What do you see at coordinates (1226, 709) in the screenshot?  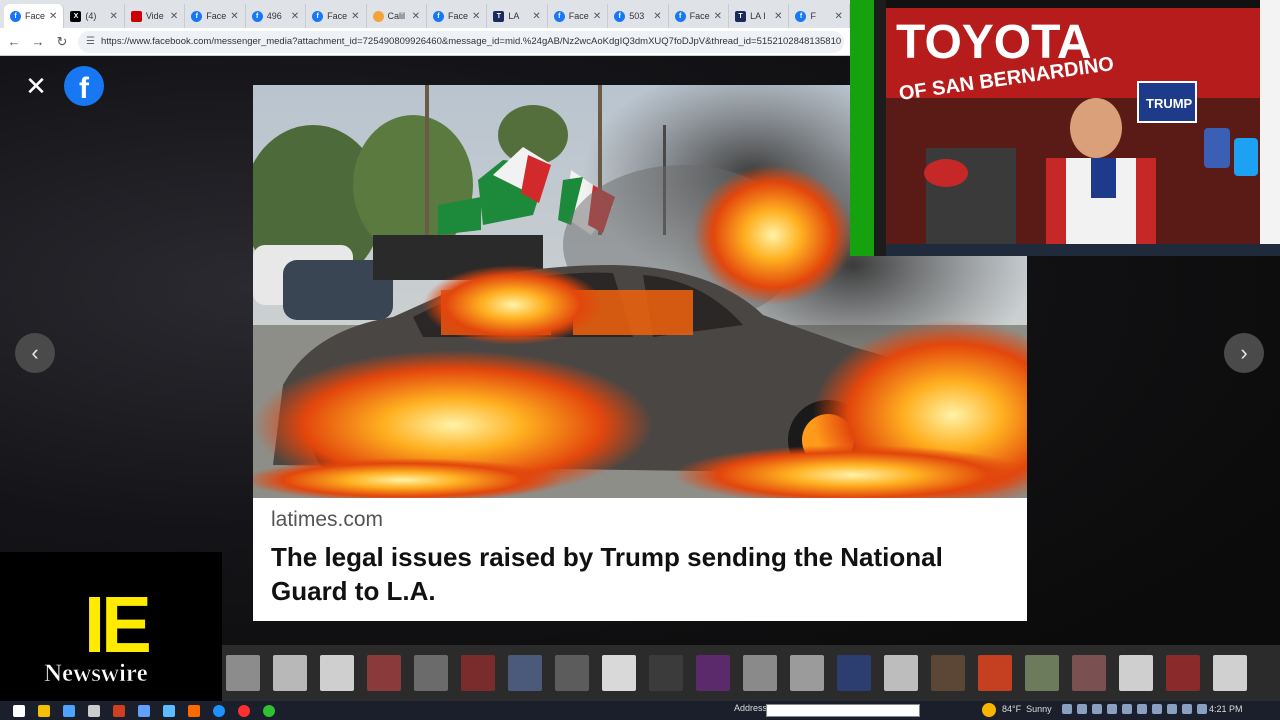 I see `taskbar-clock: 4:21 PM` at bounding box center [1226, 709].